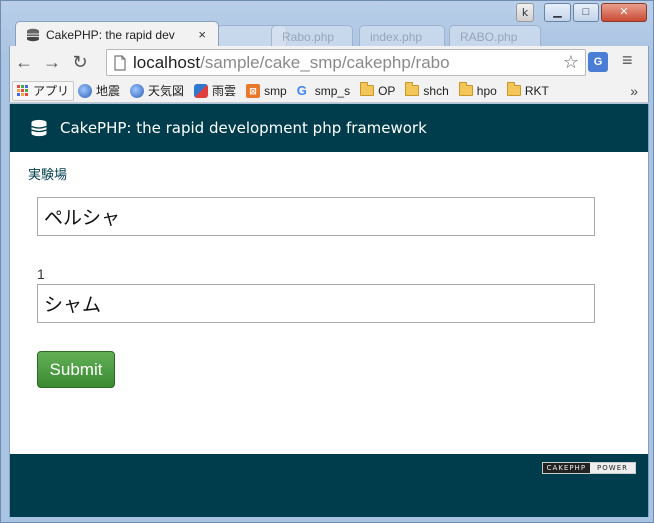 Image resolution: width=654 pixels, height=523 pixels. Describe the element at coordinates (486, 90) in the screenshot. I see `bookmark-label: hpo` at that location.